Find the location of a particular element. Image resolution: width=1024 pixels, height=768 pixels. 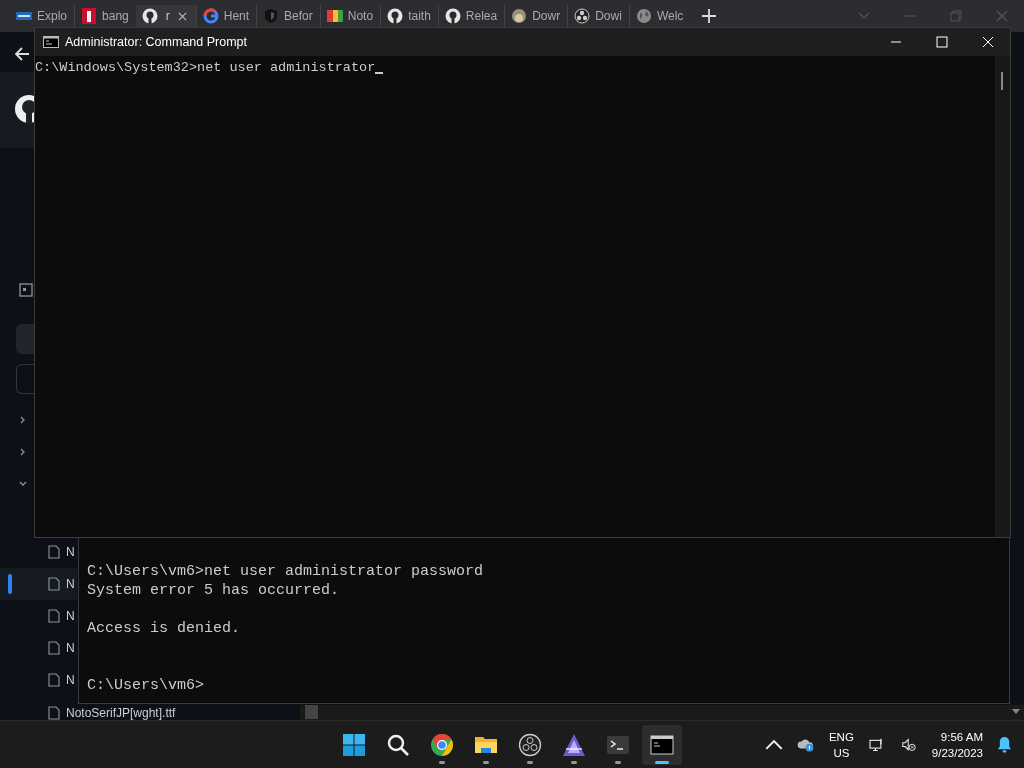

notification-bell-icon is located at coordinates (1004, 744).